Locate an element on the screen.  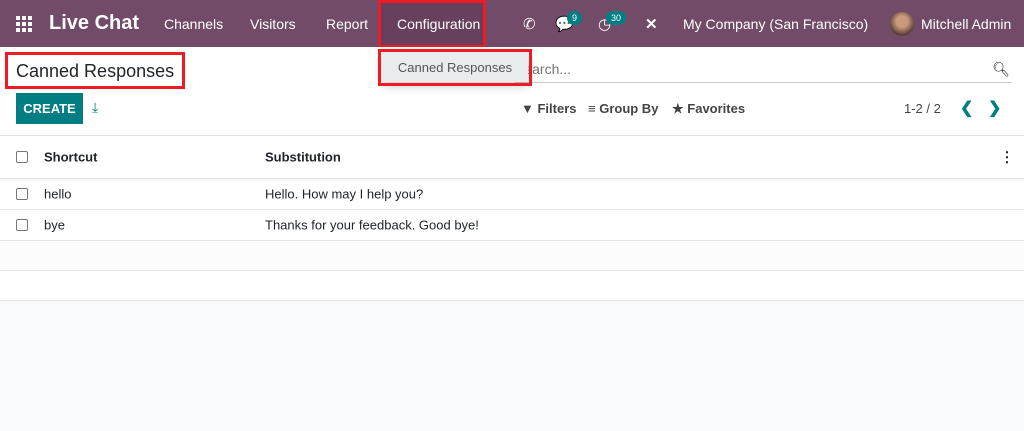
menu-report: Report is located at coordinates (347, 24).